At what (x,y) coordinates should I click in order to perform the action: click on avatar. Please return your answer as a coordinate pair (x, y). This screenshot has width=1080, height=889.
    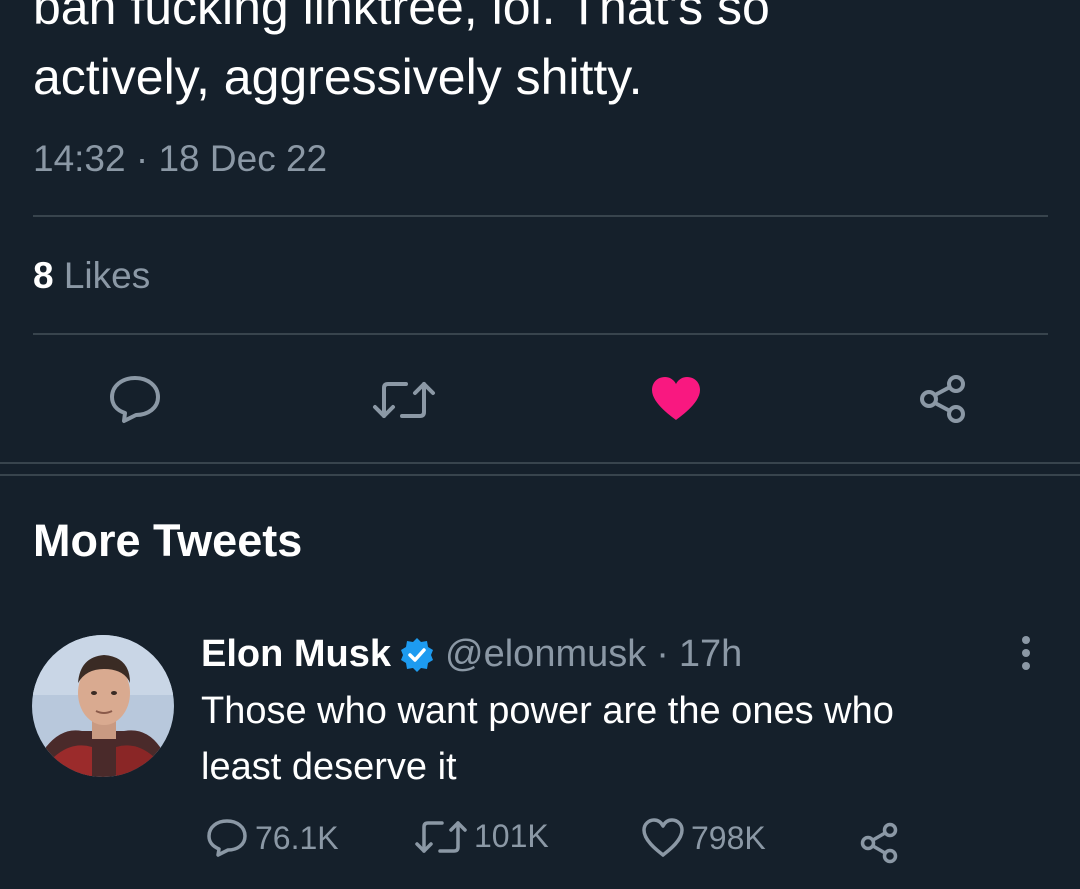
    Looking at the image, I should click on (103, 706).